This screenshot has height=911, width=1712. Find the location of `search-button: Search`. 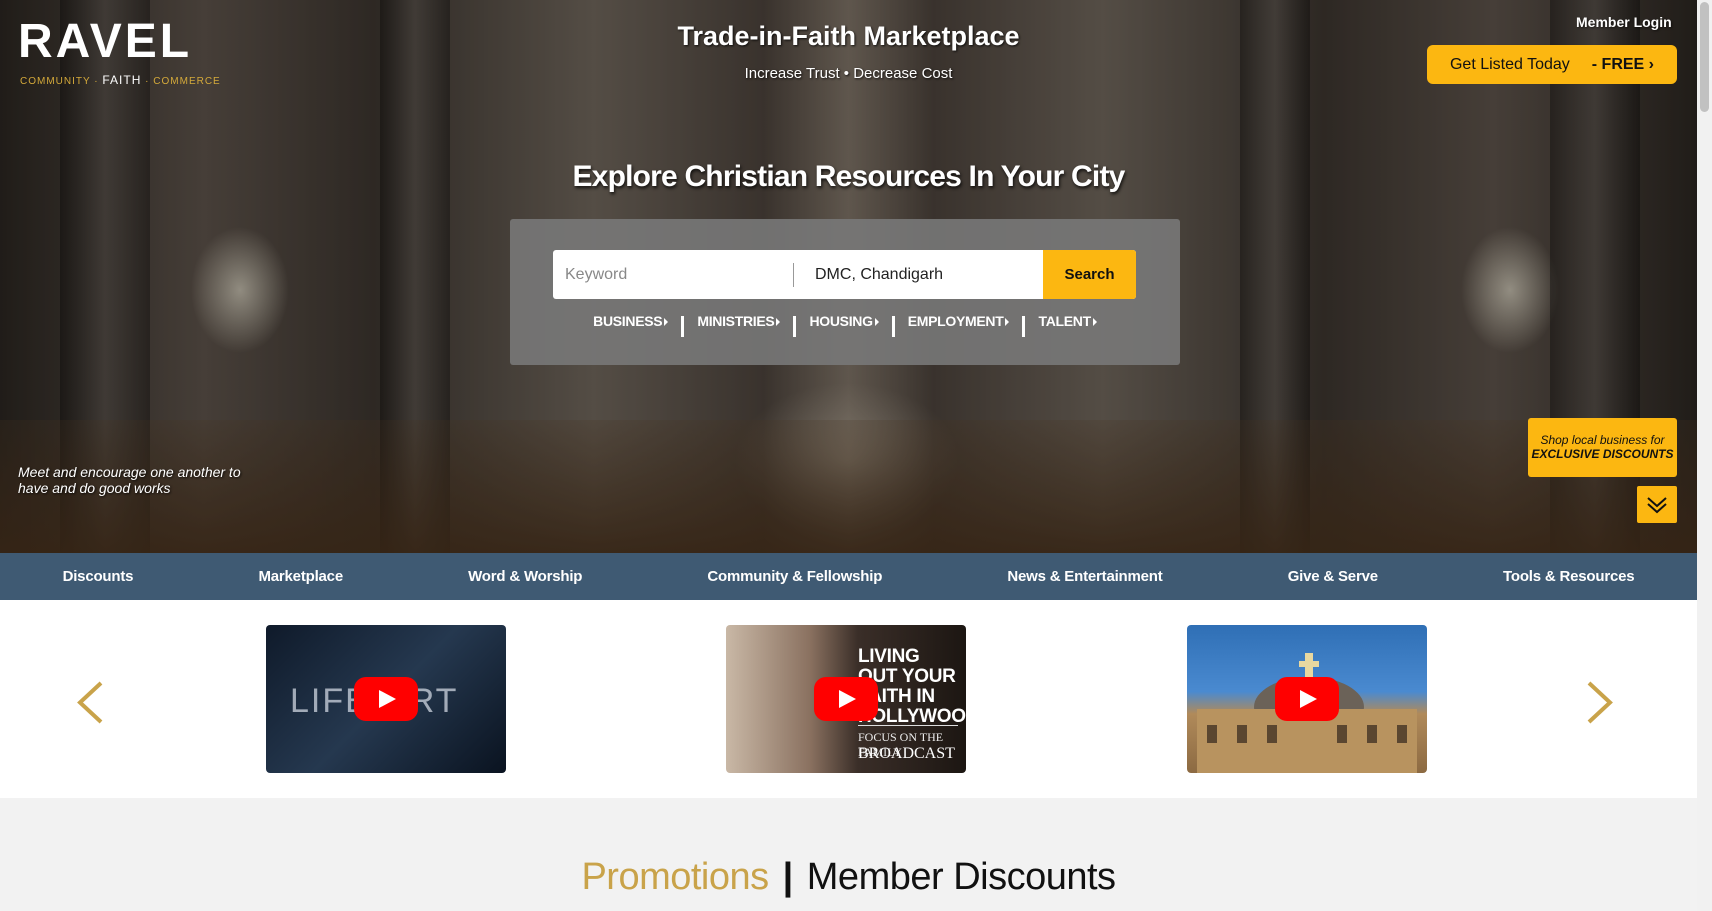

search-button: Search is located at coordinates (1089, 274).